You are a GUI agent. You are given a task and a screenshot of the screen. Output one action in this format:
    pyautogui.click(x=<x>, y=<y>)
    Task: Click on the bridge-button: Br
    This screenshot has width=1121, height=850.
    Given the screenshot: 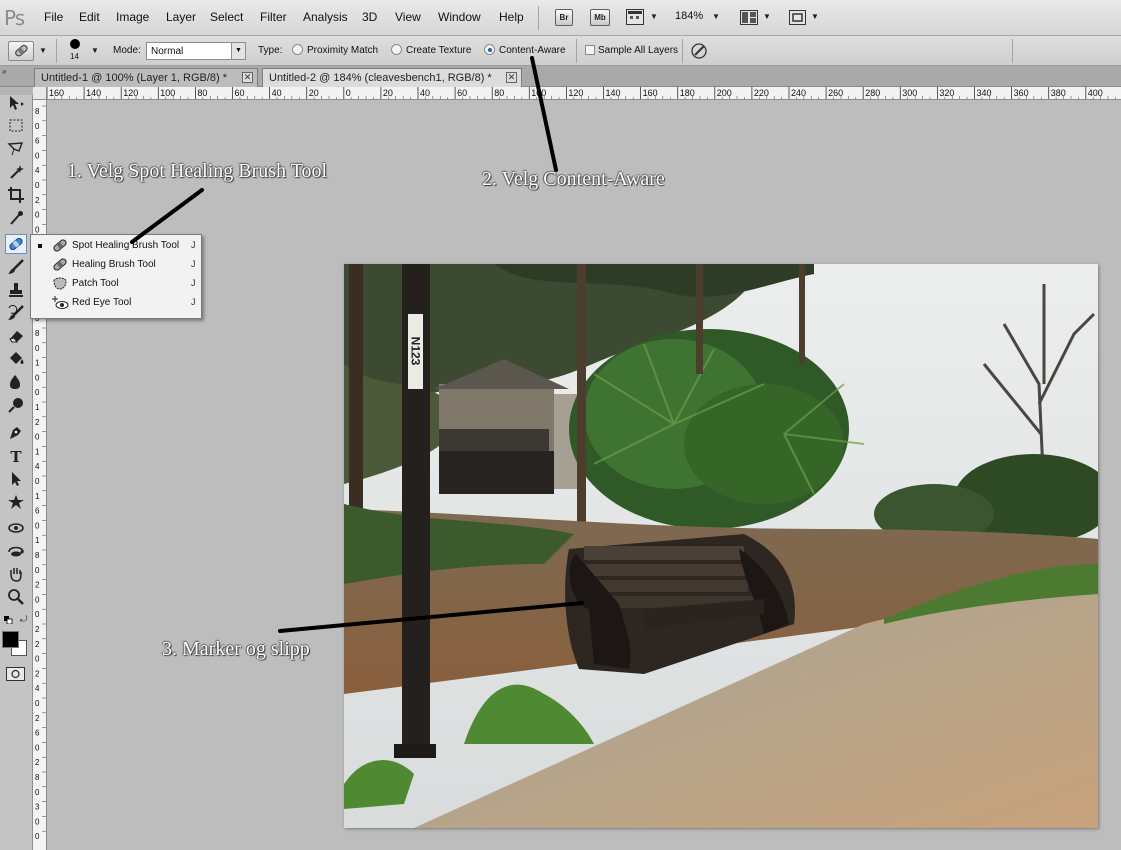 What is the action you would take?
    pyautogui.click(x=564, y=17)
    